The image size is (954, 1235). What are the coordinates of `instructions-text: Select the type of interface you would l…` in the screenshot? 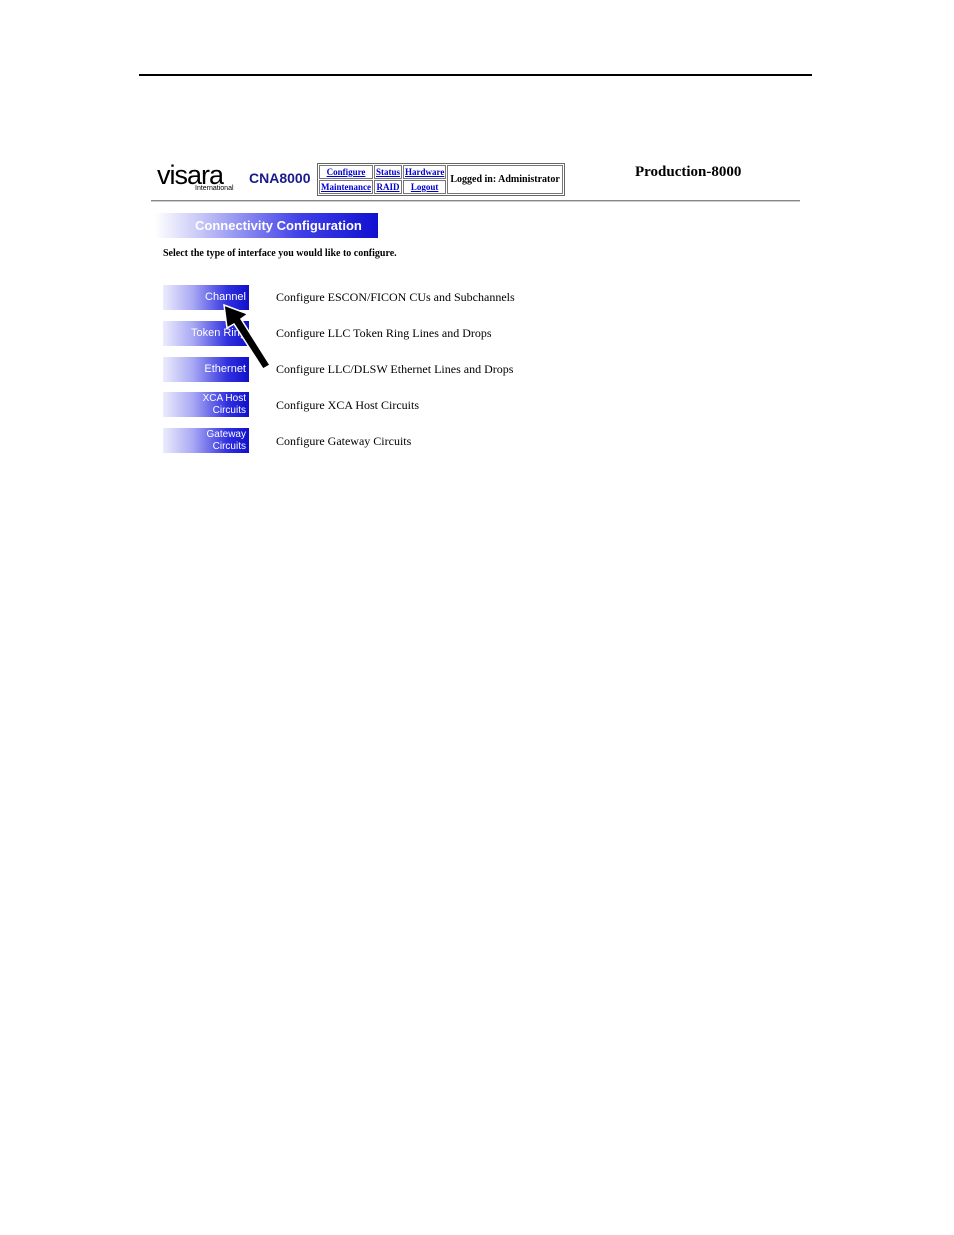 It's located at (280, 253).